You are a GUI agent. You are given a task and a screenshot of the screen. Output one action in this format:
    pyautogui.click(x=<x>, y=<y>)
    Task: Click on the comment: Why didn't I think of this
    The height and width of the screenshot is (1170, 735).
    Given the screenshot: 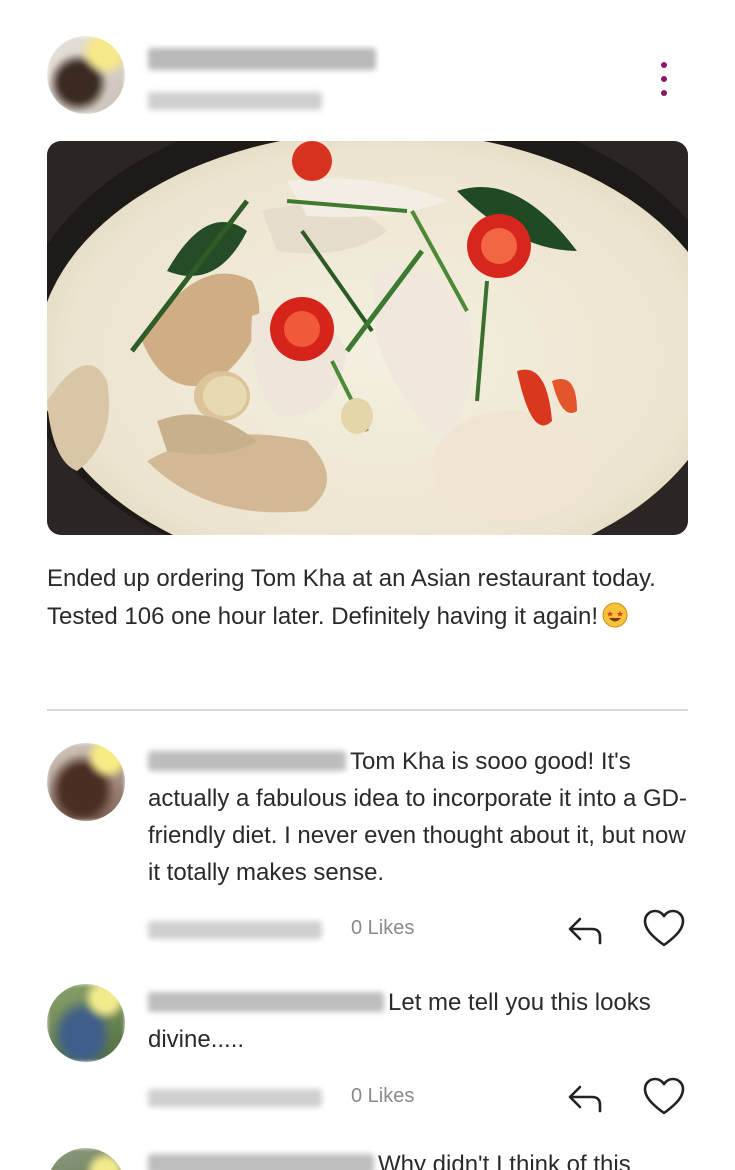 What is the action you would take?
    pyautogui.click(x=418, y=1158)
    